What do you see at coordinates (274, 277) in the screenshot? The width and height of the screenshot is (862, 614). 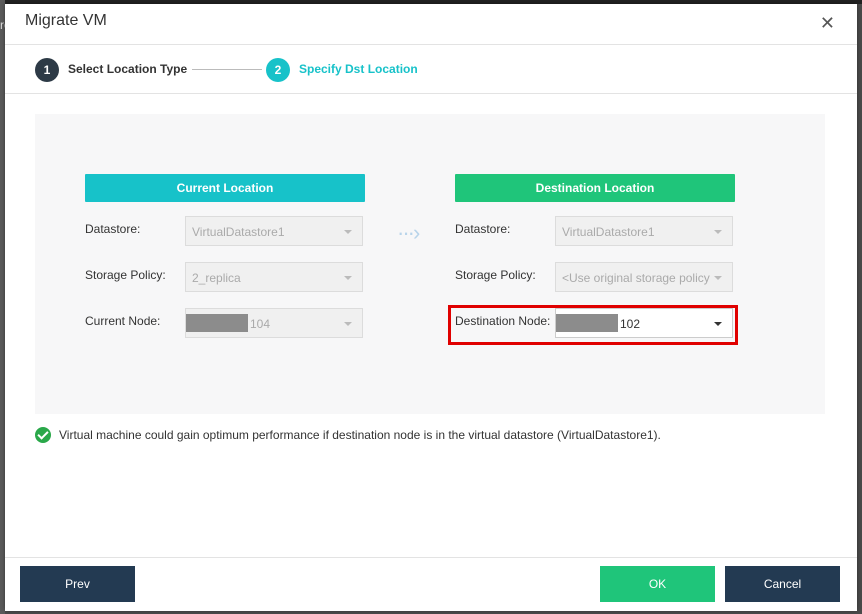 I see `current-policy-select: 2_replica` at bounding box center [274, 277].